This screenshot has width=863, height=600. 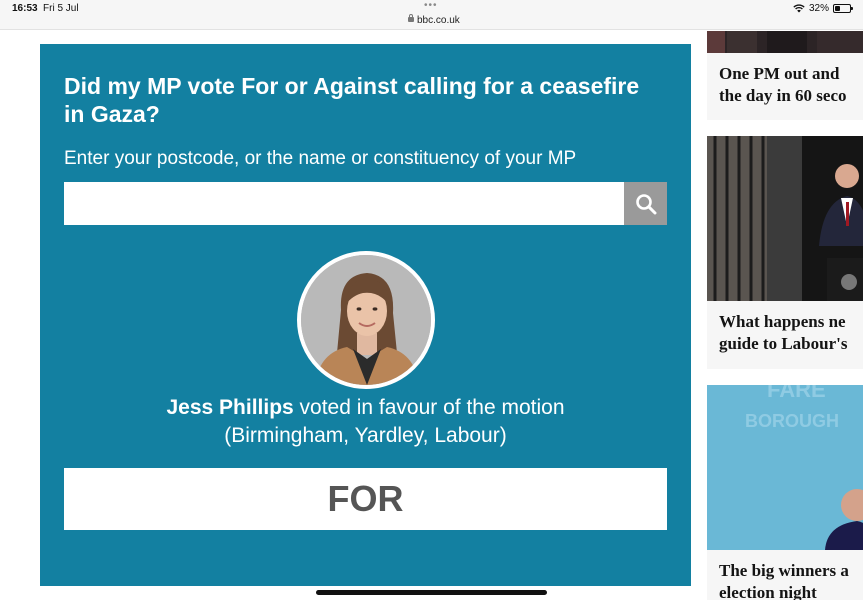 What do you see at coordinates (818, 8) in the screenshot?
I see `battery-percent: 32%` at bounding box center [818, 8].